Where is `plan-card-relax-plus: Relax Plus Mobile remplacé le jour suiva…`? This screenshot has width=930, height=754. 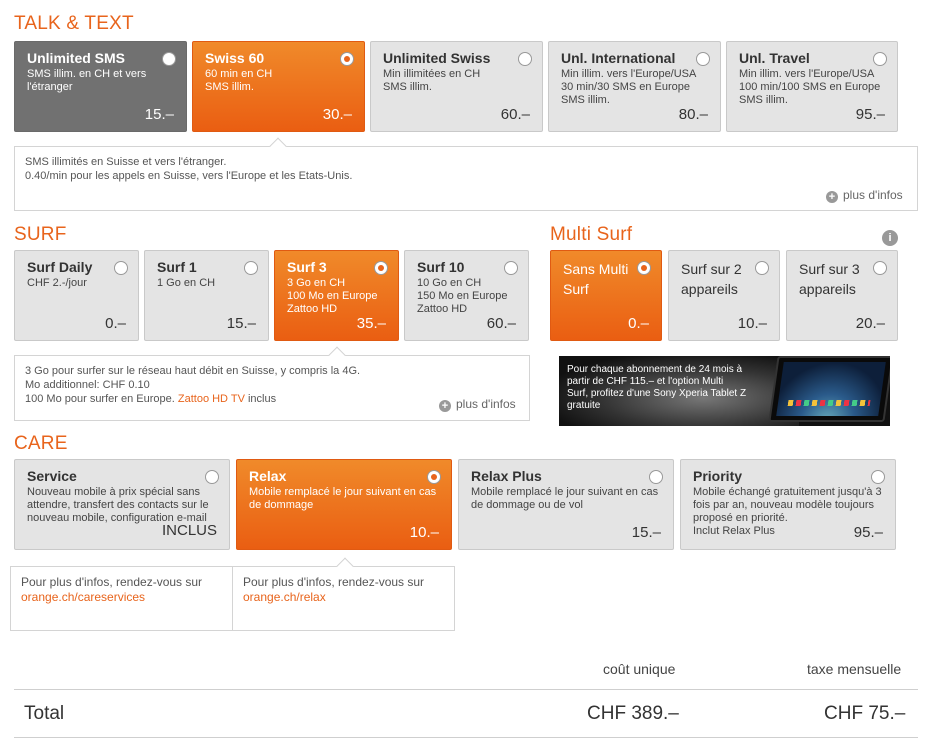
plan-card-relax-plus: Relax Plus Mobile remplacé le jour suiva… is located at coordinates (566, 504).